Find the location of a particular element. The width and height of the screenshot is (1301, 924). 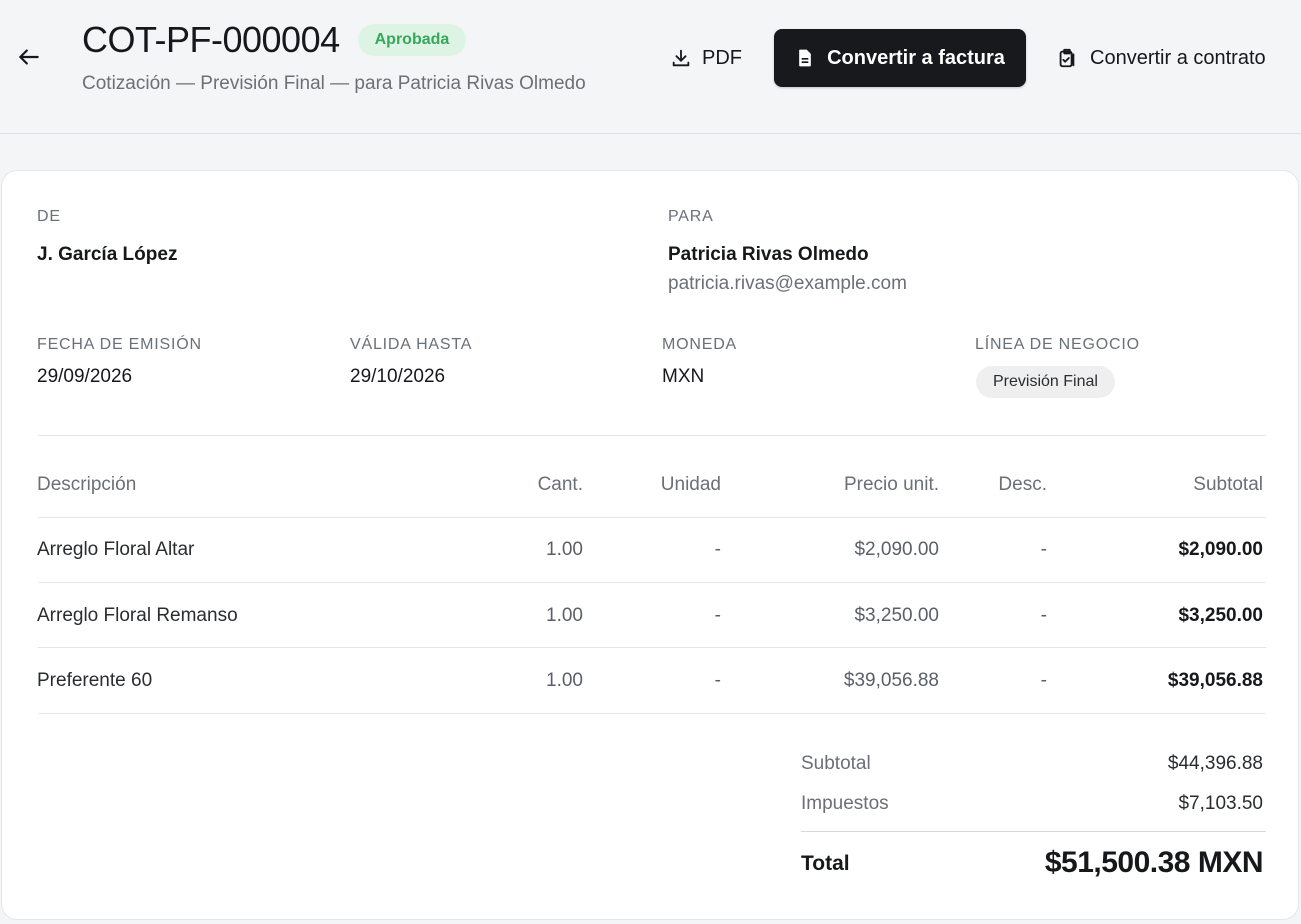

col-unit-price: Precio unit. is located at coordinates (891, 484).